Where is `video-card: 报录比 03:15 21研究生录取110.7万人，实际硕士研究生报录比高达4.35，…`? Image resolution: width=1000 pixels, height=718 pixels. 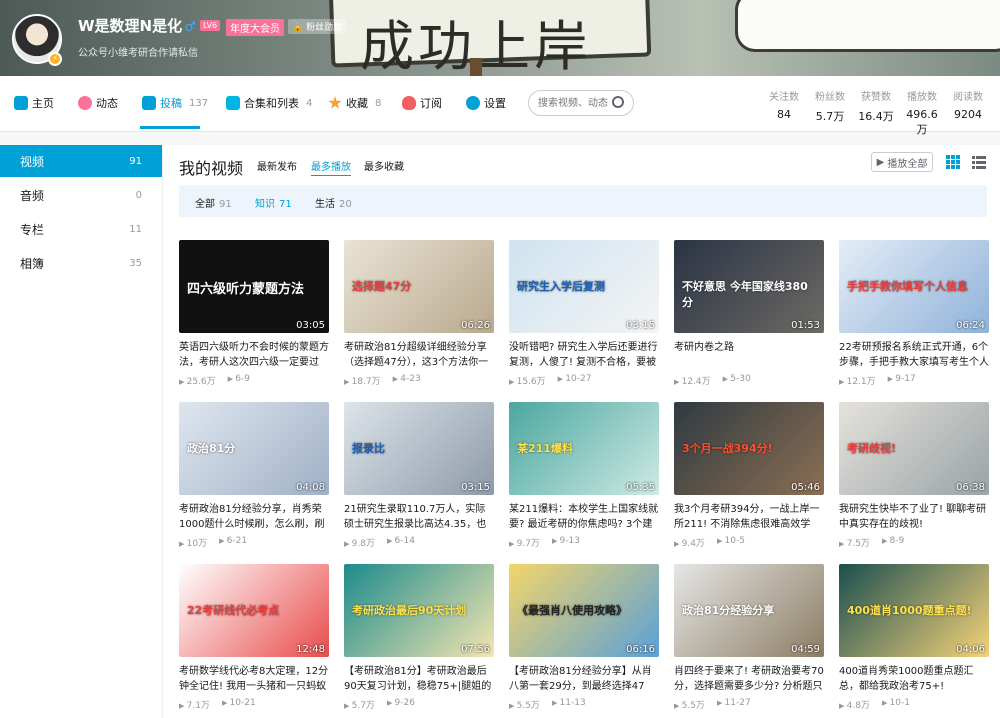 video-card: 报录比 03:15 21研究生录取110.7万人，实际硕士研究生报录比高达4.35，… is located at coordinates (419, 475).